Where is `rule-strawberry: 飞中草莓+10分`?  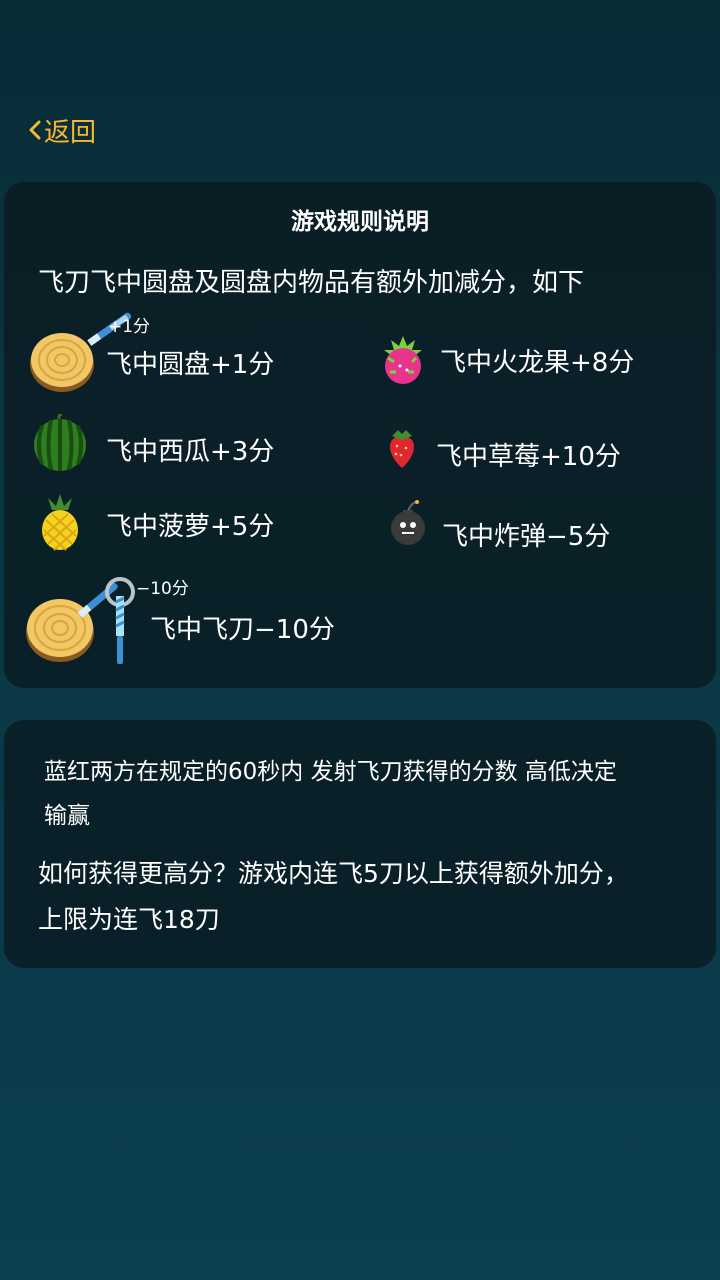 rule-strawberry: 飞中草莓+10分 is located at coordinates (528, 457).